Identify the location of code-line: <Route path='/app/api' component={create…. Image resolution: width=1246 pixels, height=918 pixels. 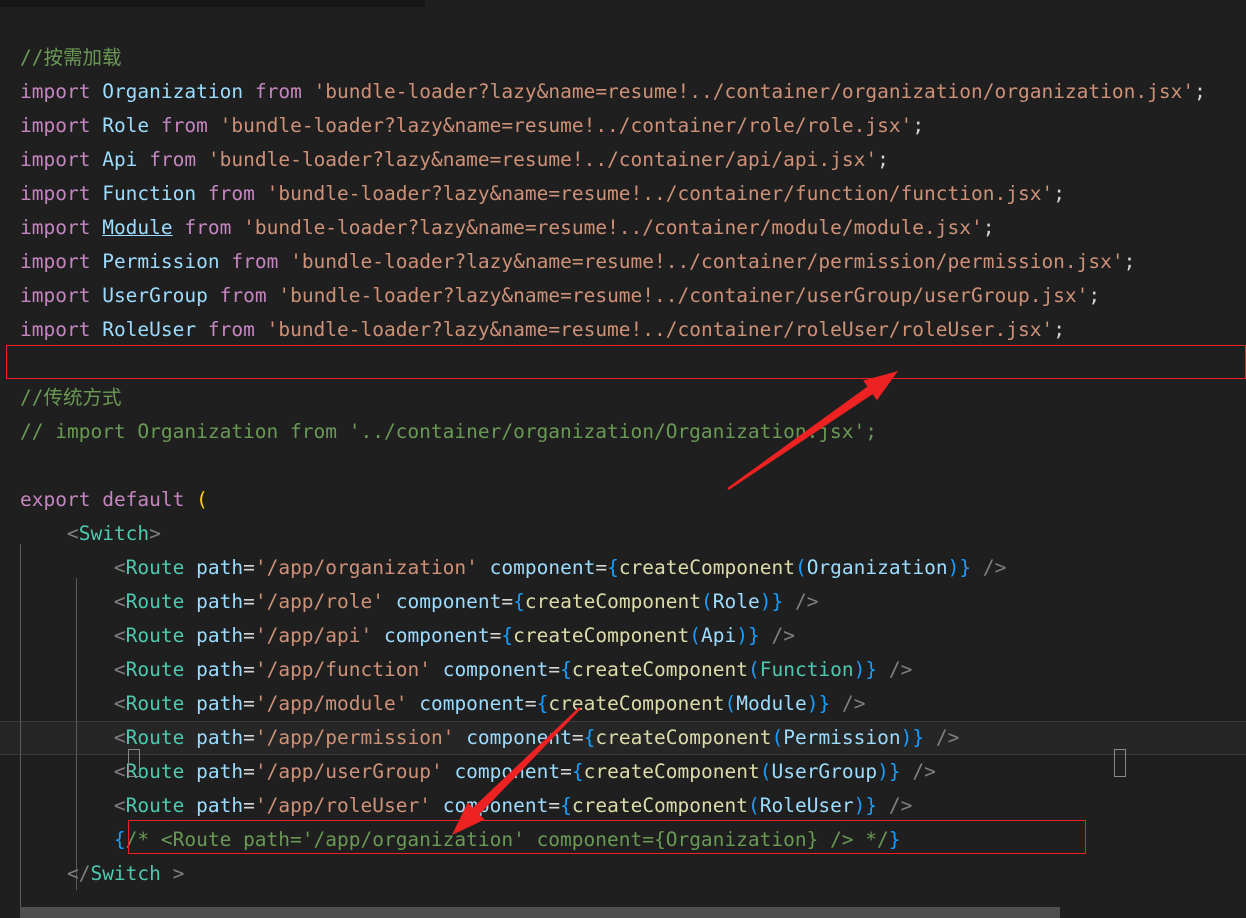
(623, 636).